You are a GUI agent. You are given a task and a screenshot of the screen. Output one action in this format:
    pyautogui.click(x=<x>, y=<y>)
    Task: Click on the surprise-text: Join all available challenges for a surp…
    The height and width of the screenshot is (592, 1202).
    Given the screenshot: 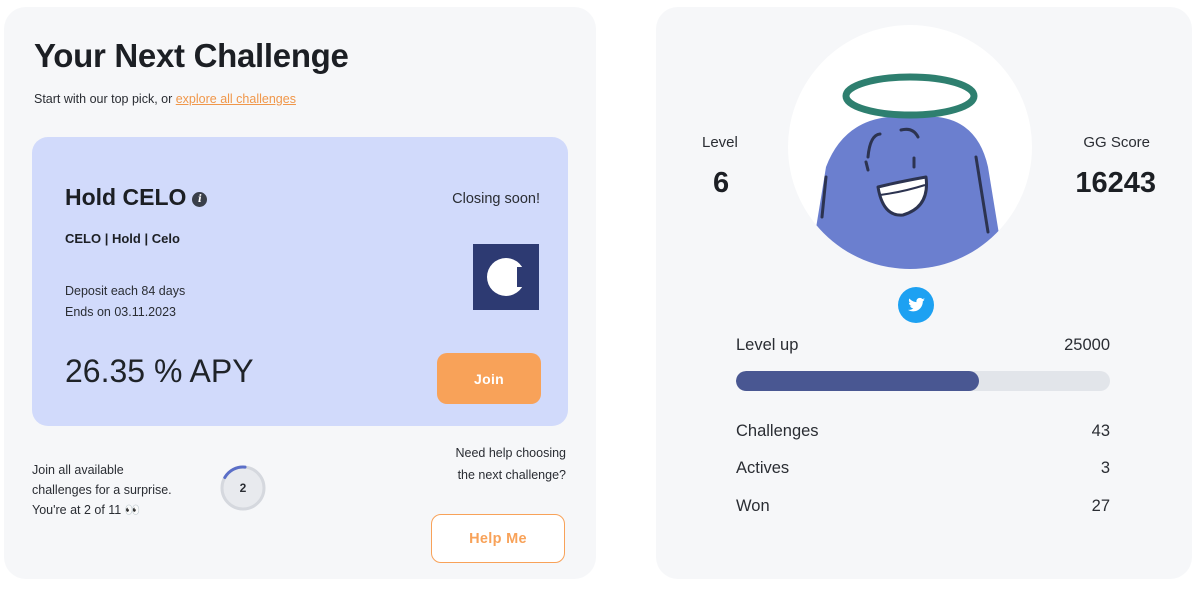 What is the action you would take?
    pyautogui.click(x=122, y=490)
    